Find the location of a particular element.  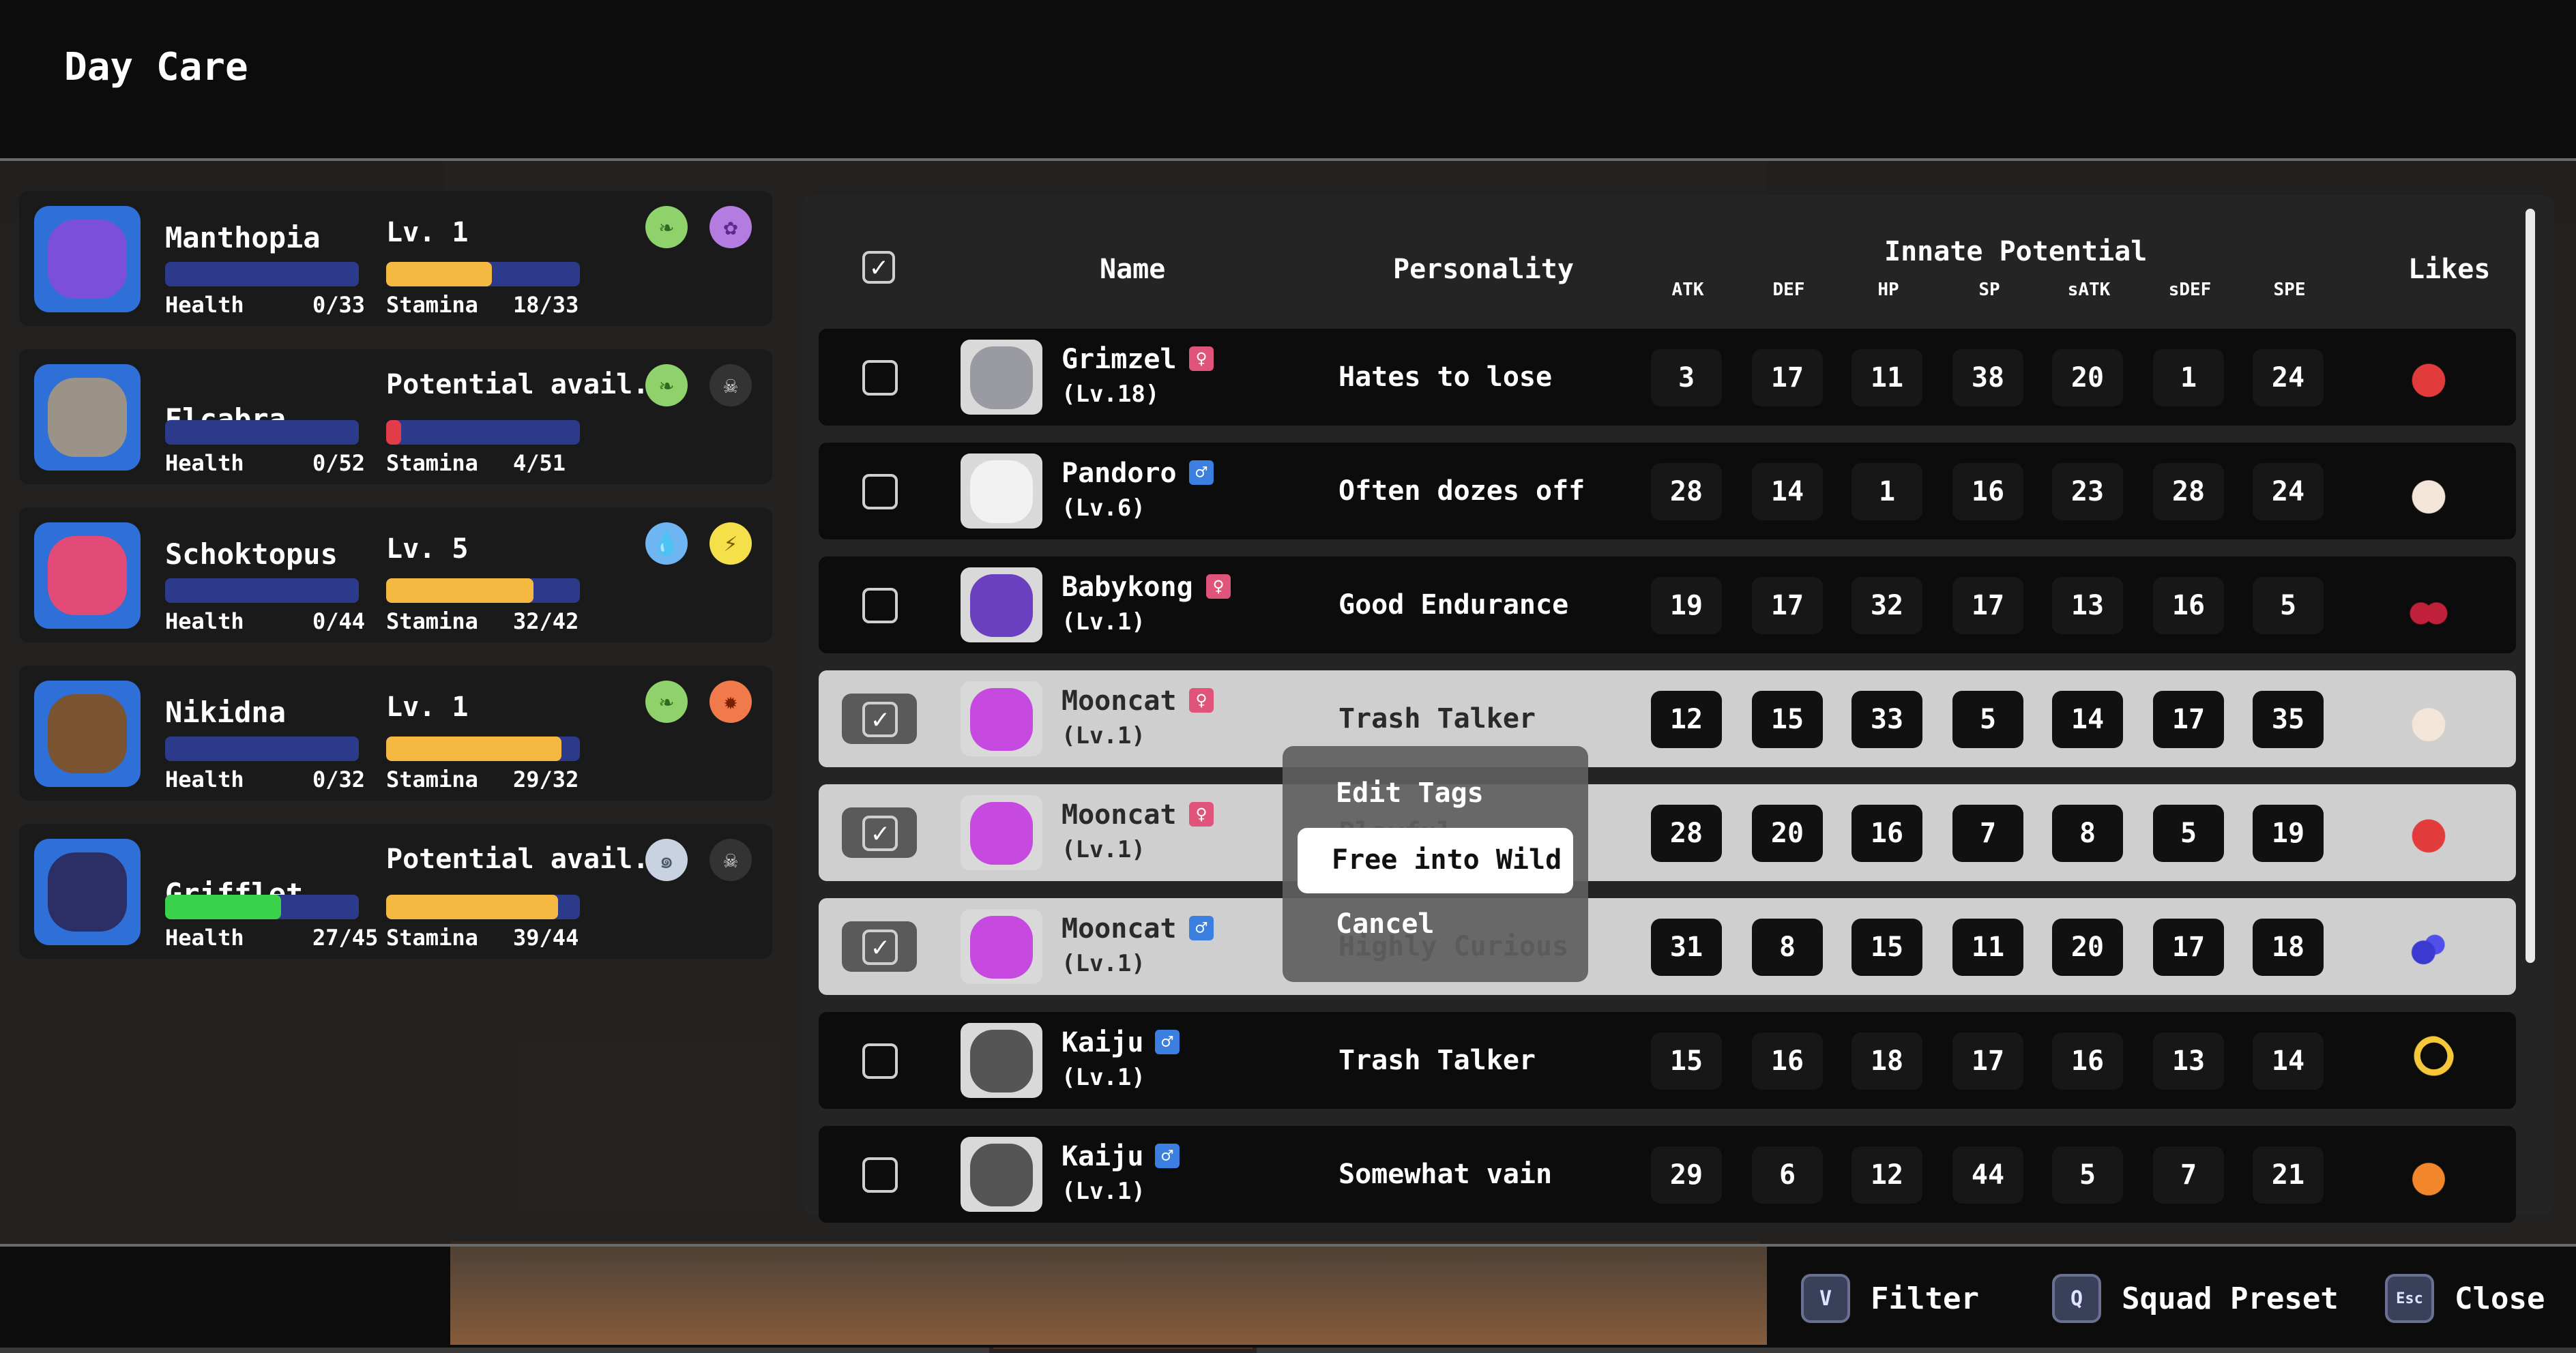

stat-value: 18 is located at coordinates (1887, 1061).